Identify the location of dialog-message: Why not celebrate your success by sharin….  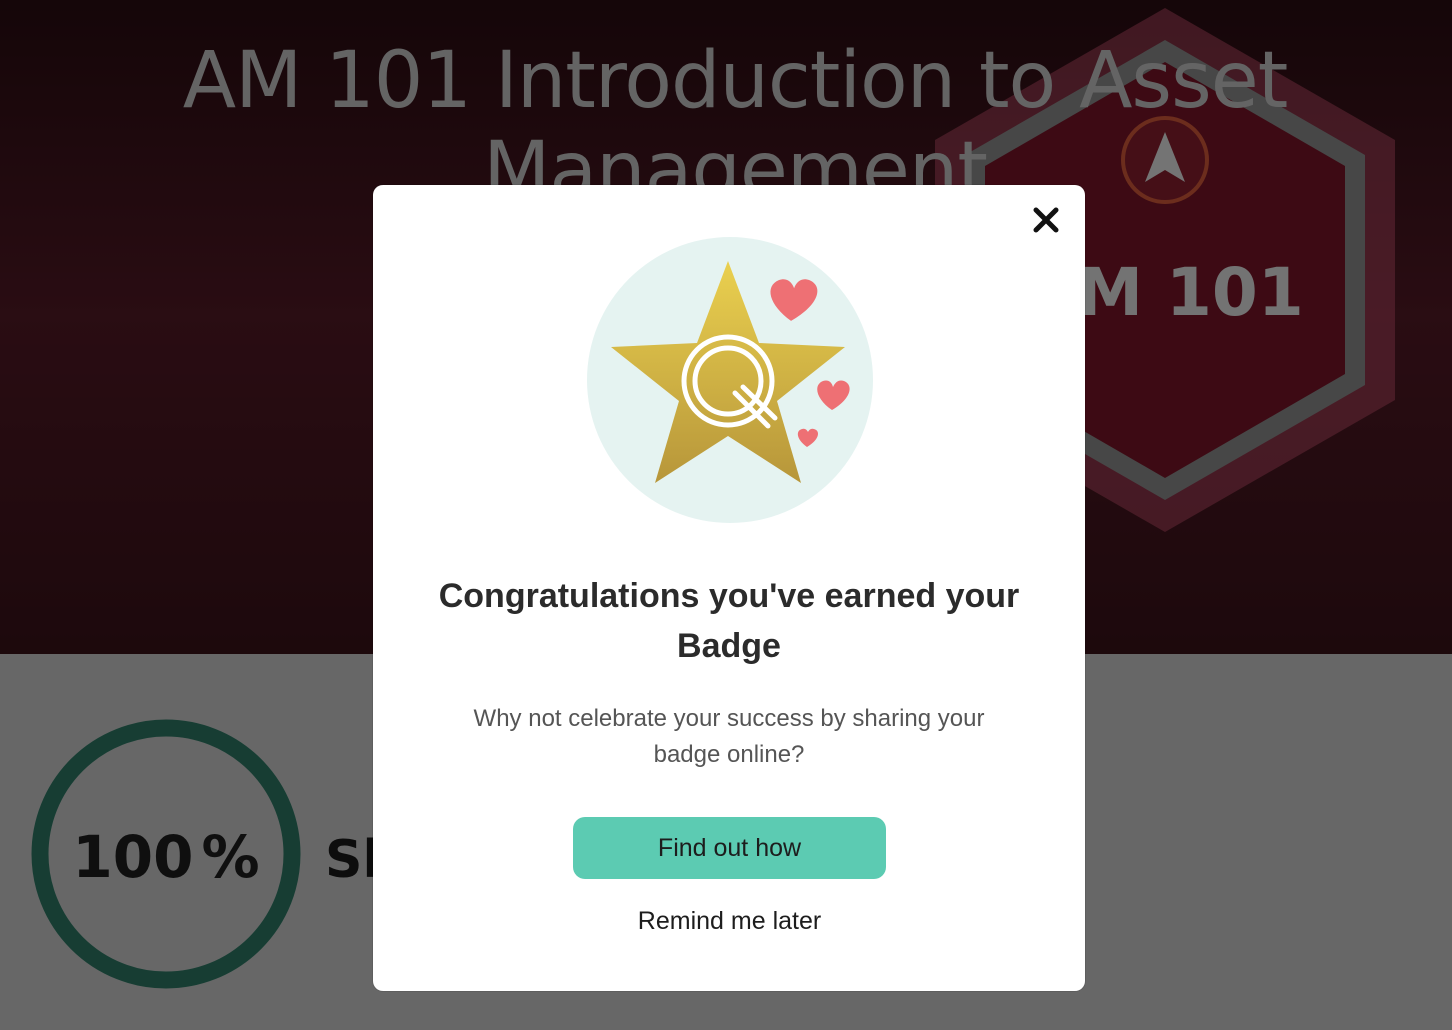
(729, 736).